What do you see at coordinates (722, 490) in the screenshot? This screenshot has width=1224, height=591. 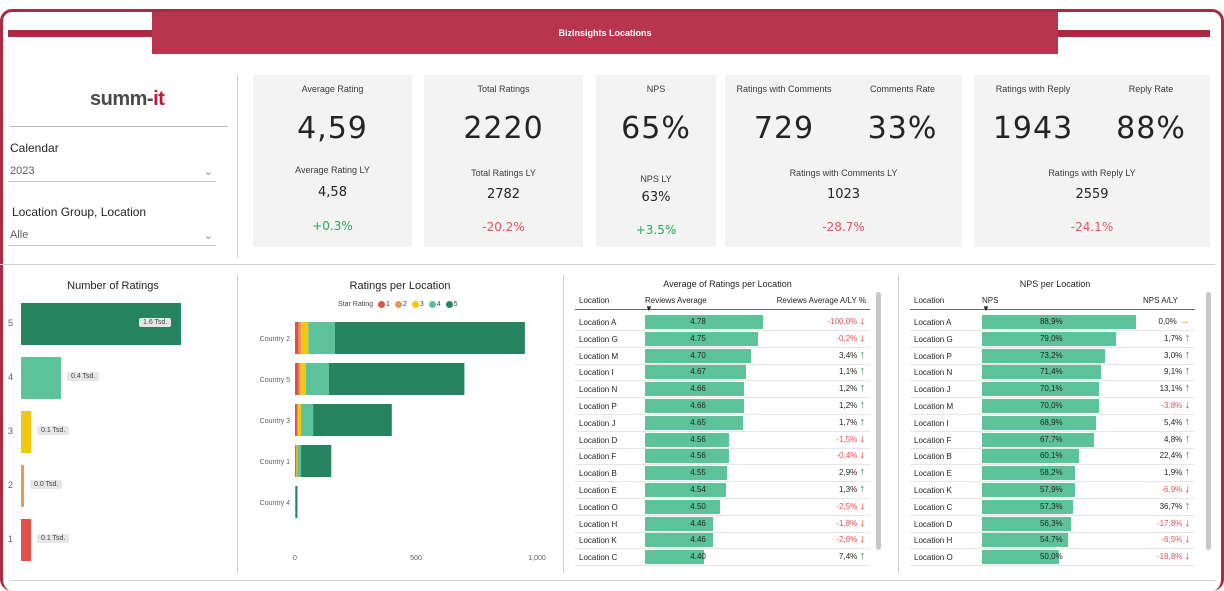 I see `table-row: Location E 4.54 1,3% ↑` at bounding box center [722, 490].